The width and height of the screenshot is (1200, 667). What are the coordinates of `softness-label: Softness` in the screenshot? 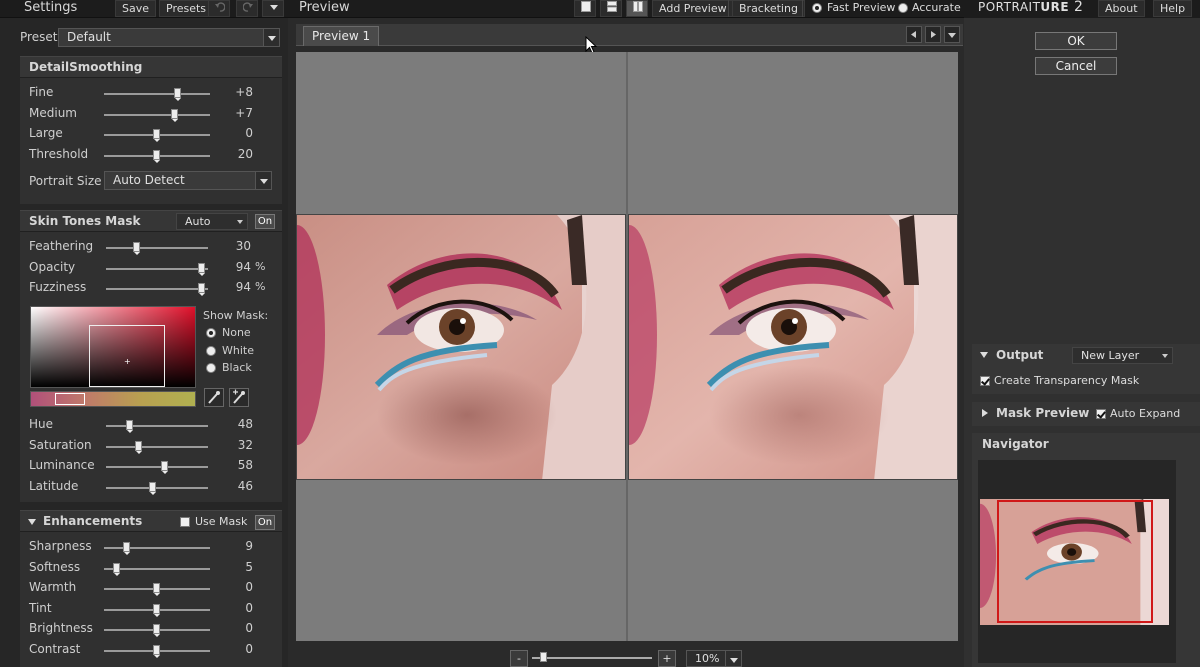 It's located at (55, 566).